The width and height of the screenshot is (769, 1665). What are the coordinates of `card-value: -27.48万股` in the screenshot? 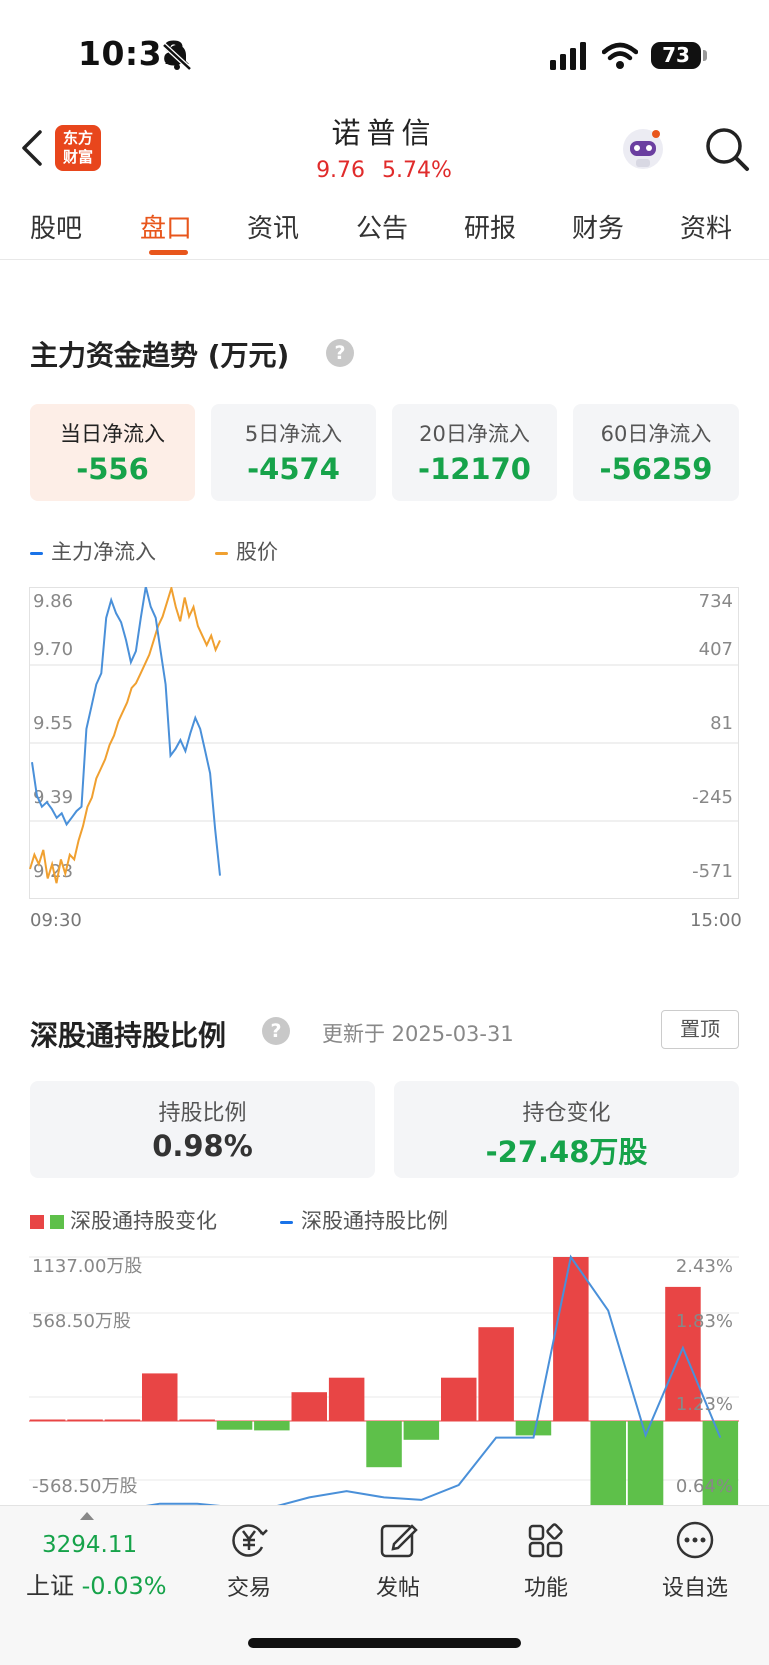 It's located at (566, 1152).